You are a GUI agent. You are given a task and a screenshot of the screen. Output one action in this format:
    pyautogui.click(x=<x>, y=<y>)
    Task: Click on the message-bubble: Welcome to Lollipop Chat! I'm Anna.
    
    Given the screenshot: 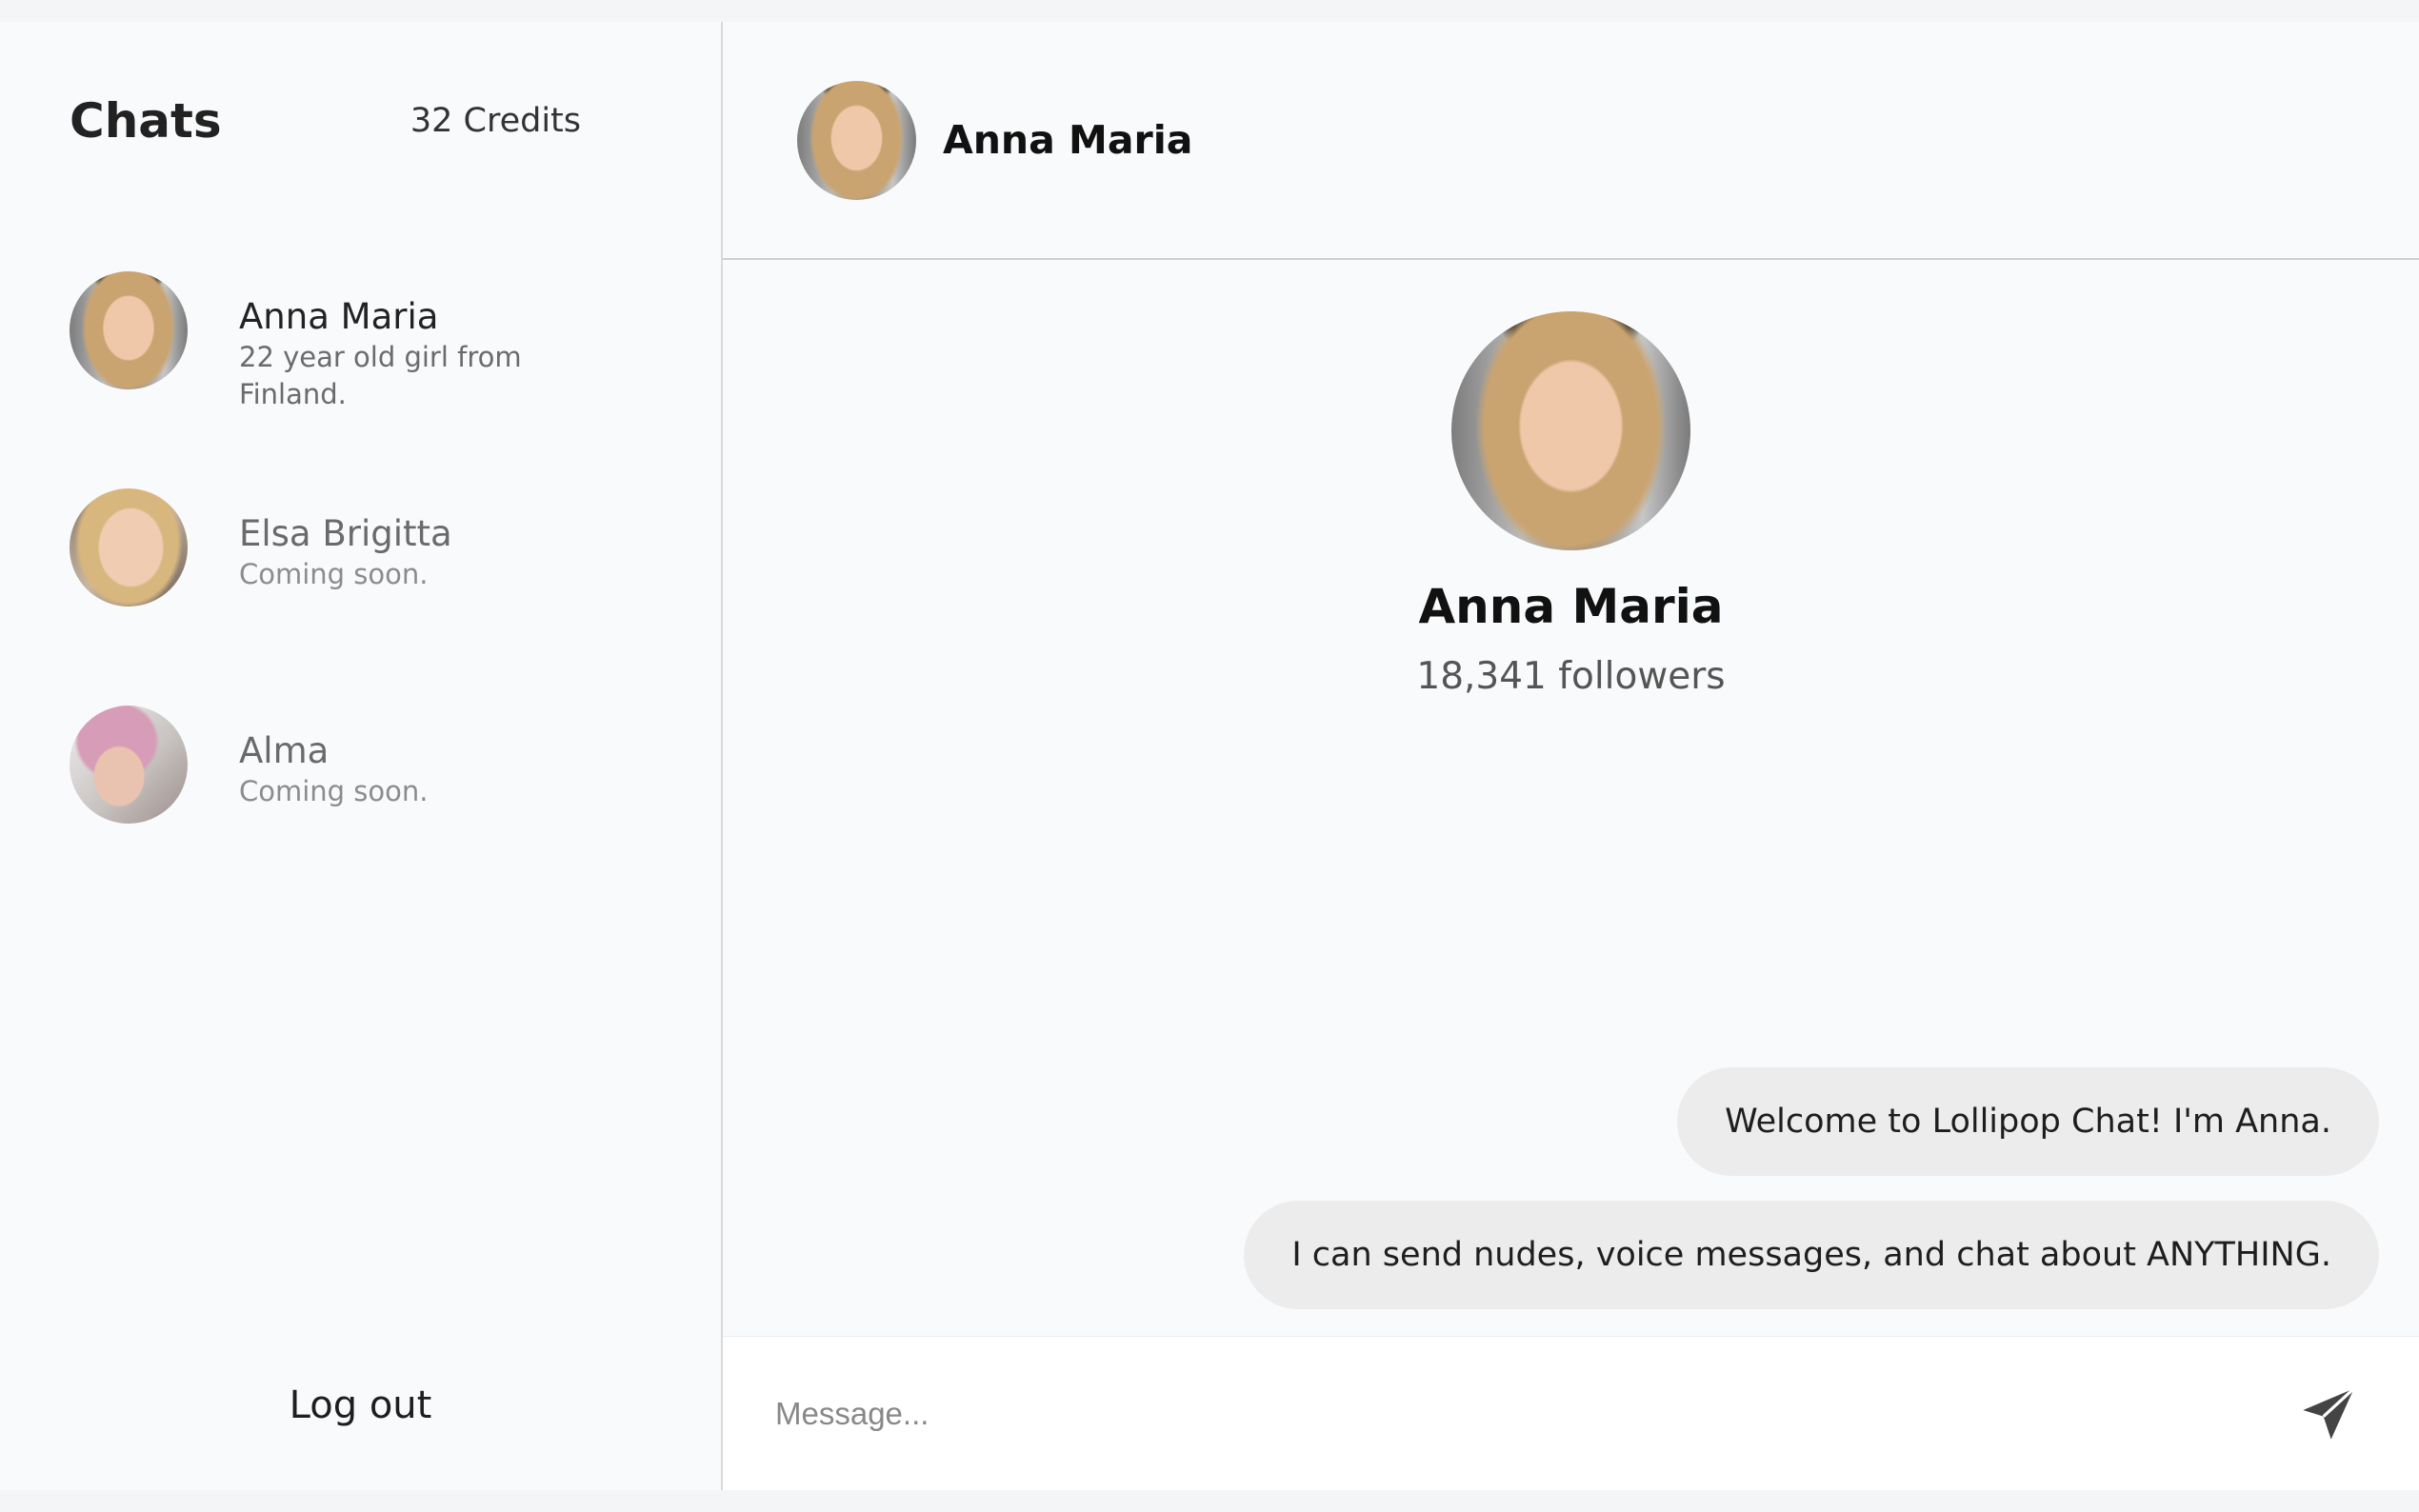 What is the action you would take?
    pyautogui.click(x=2028, y=1121)
    